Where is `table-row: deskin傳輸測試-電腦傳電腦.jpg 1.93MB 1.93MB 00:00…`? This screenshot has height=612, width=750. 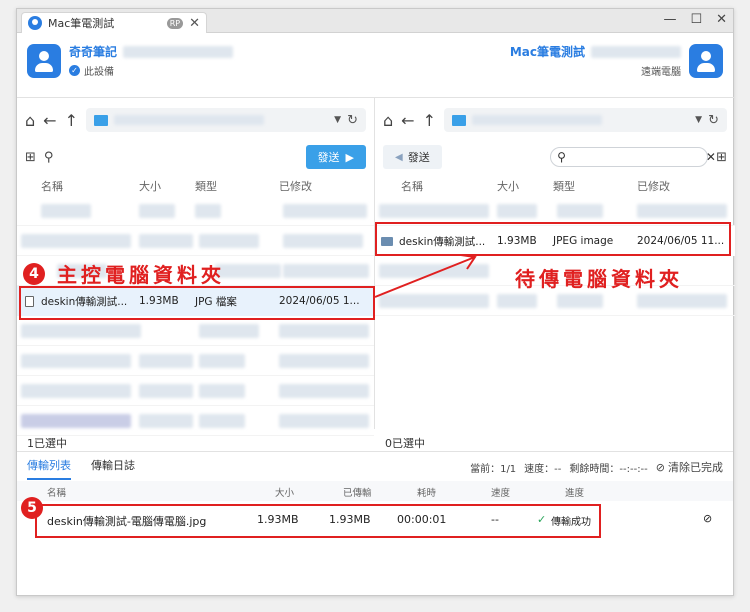 table-row: deskin傳輸測試-電腦傳電腦.jpg 1.93MB 1.93MB 00:00… is located at coordinates (375, 520).